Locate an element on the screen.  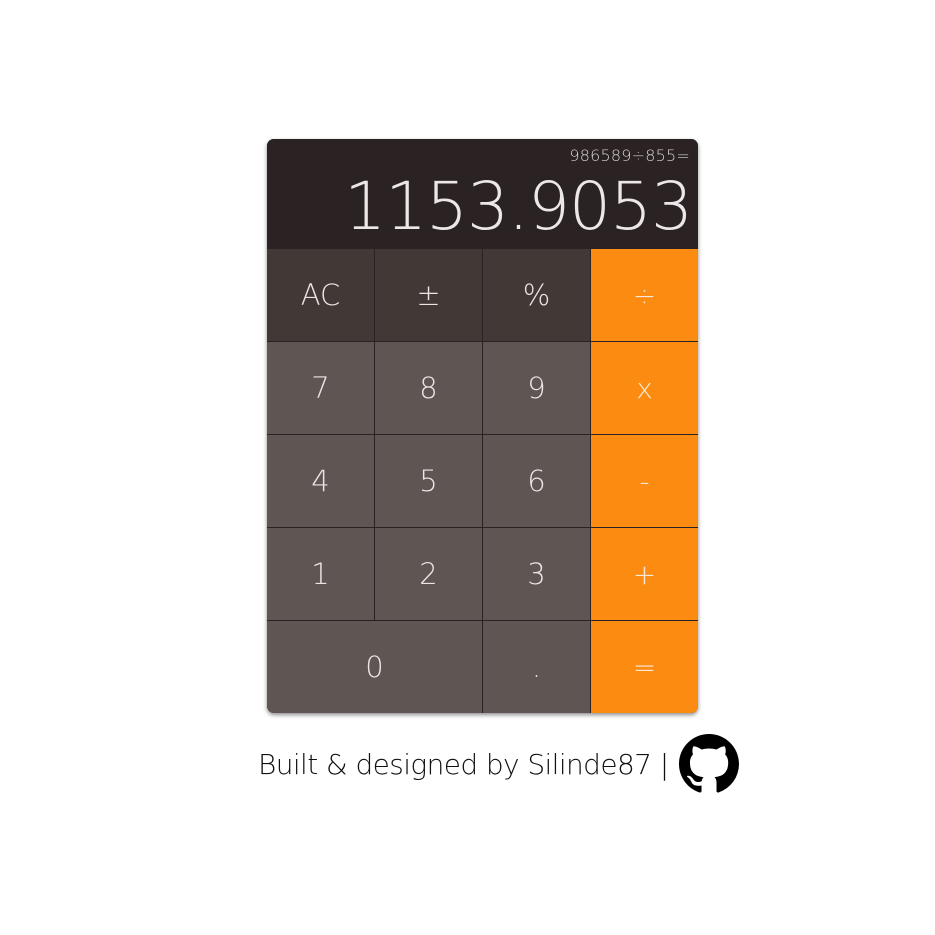
display: 986589÷855= 1153.9053 is located at coordinates (482, 194).